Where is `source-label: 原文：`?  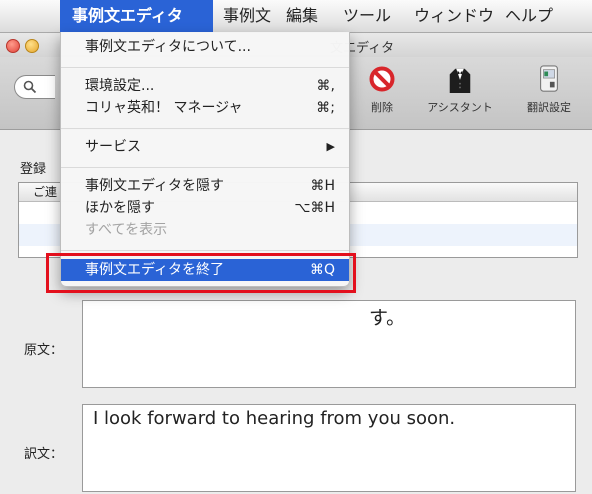
source-label: 原文： is located at coordinates (44, 350).